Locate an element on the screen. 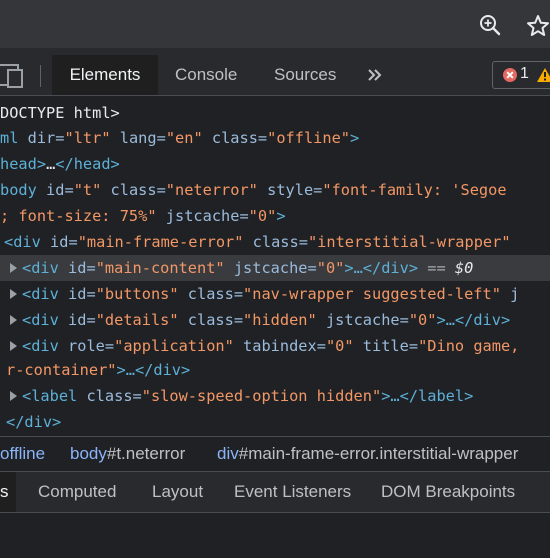 This screenshot has height=558, width=550. error-count: 1 is located at coordinates (524, 73).